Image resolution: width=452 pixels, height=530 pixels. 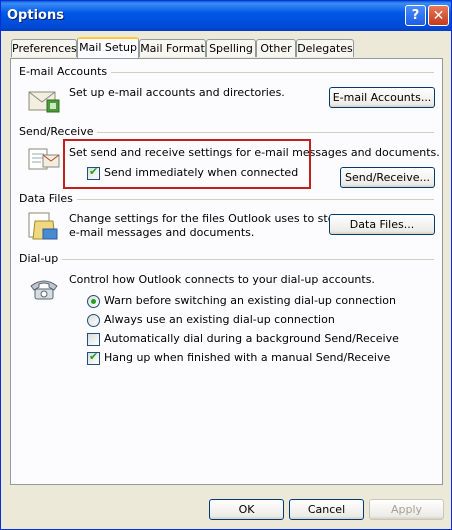 What do you see at coordinates (231, 48) in the screenshot?
I see `tab-spelling: Spelling` at bounding box center [231, 48].